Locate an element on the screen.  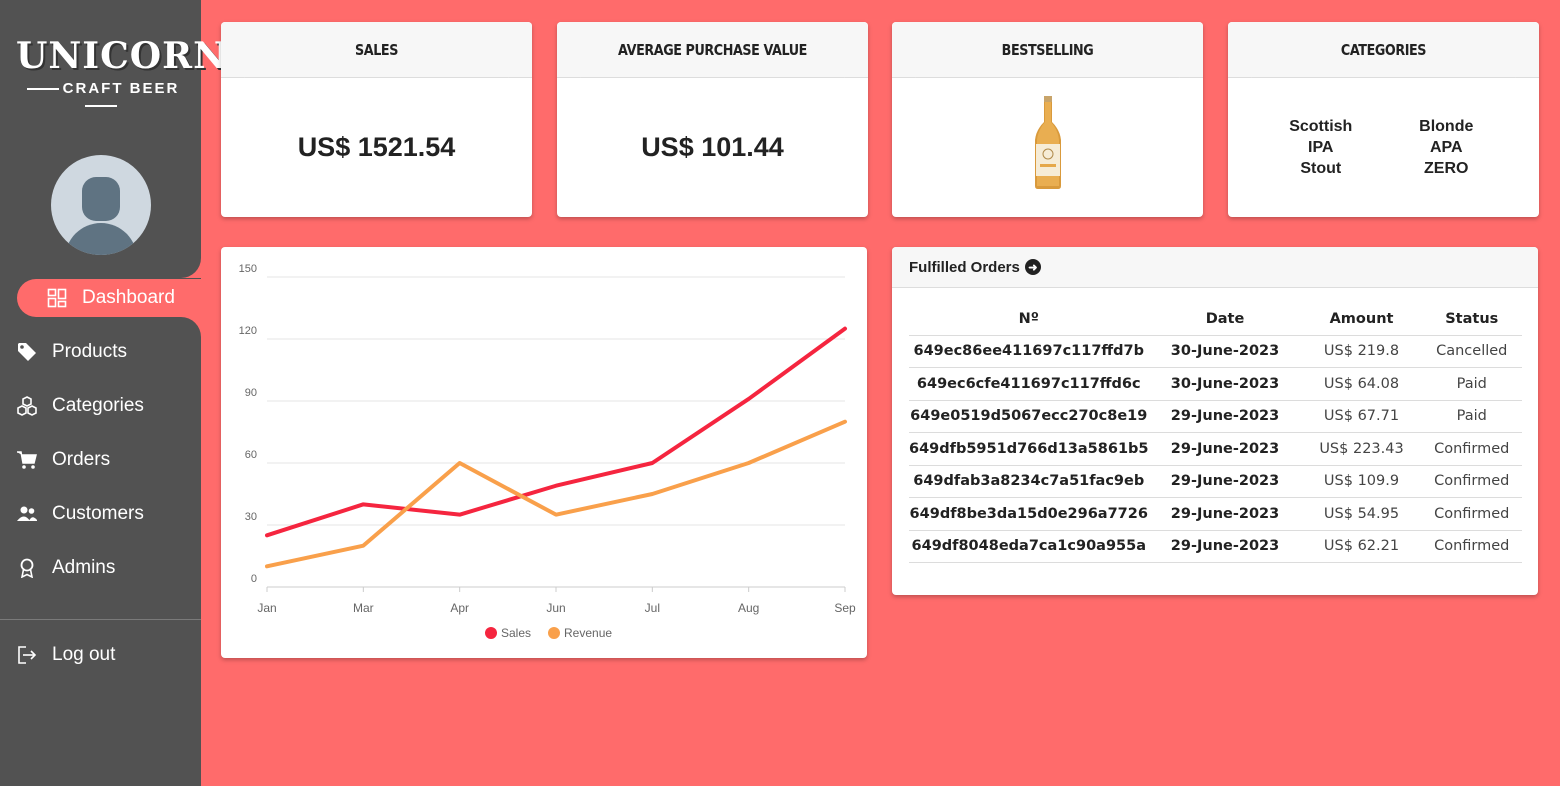
nav-categories: Categories is located at coordinates (100, 406).